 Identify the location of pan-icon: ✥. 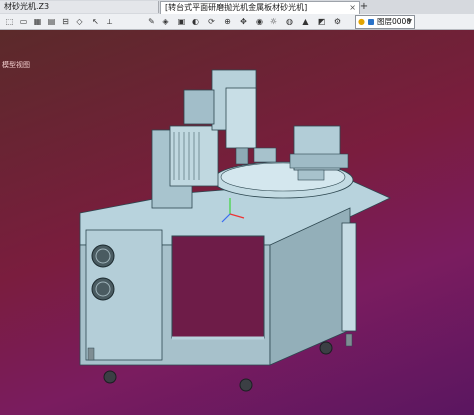
(243, 21).